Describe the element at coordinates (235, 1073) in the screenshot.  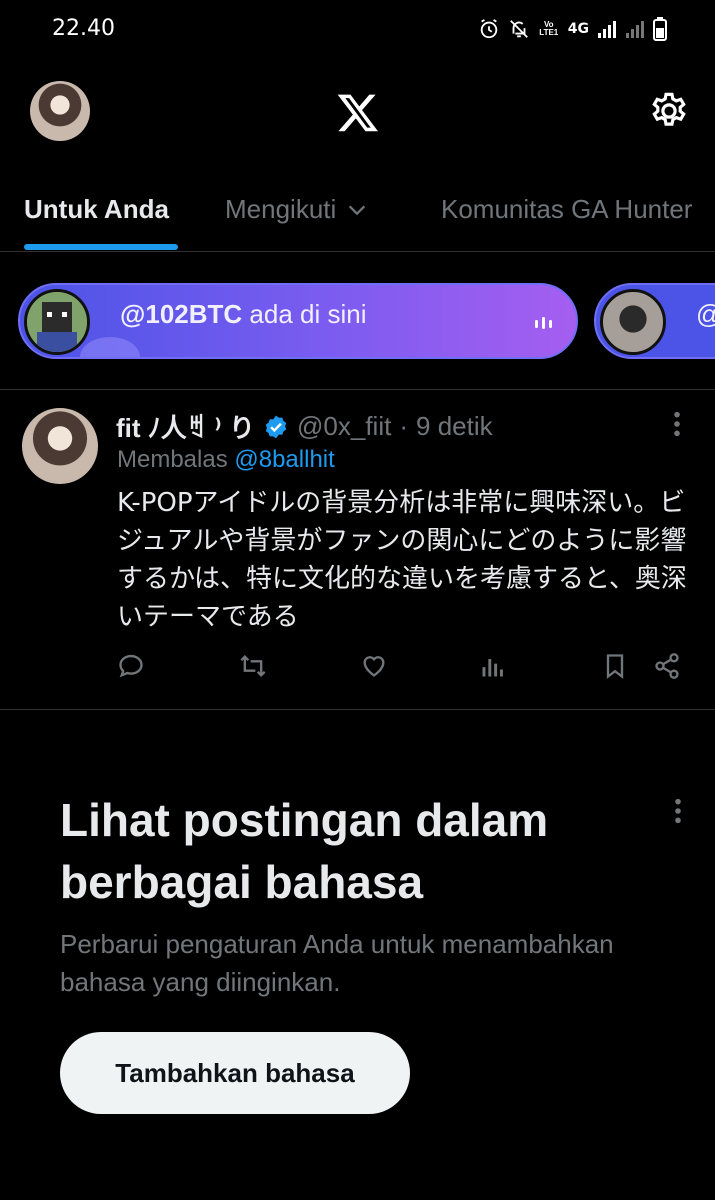
I see `add-language-button: Tambahkan bahasa` at that location.